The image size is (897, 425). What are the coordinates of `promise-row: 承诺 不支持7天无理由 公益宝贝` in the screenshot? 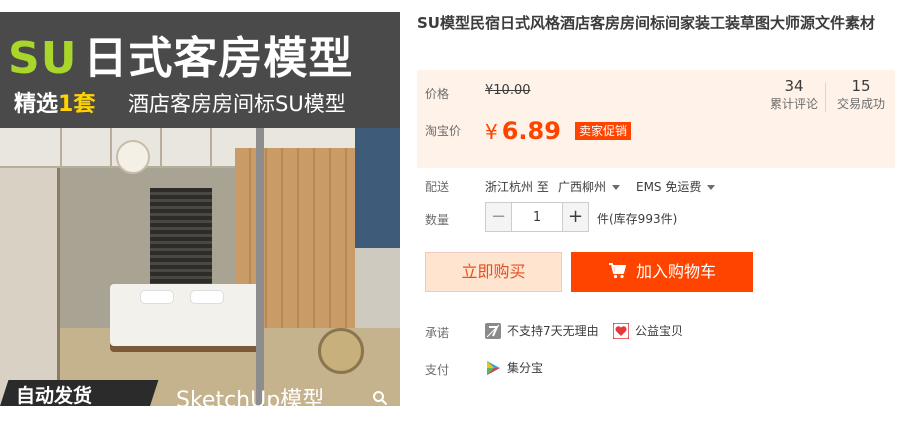 It's located at (656, 335).